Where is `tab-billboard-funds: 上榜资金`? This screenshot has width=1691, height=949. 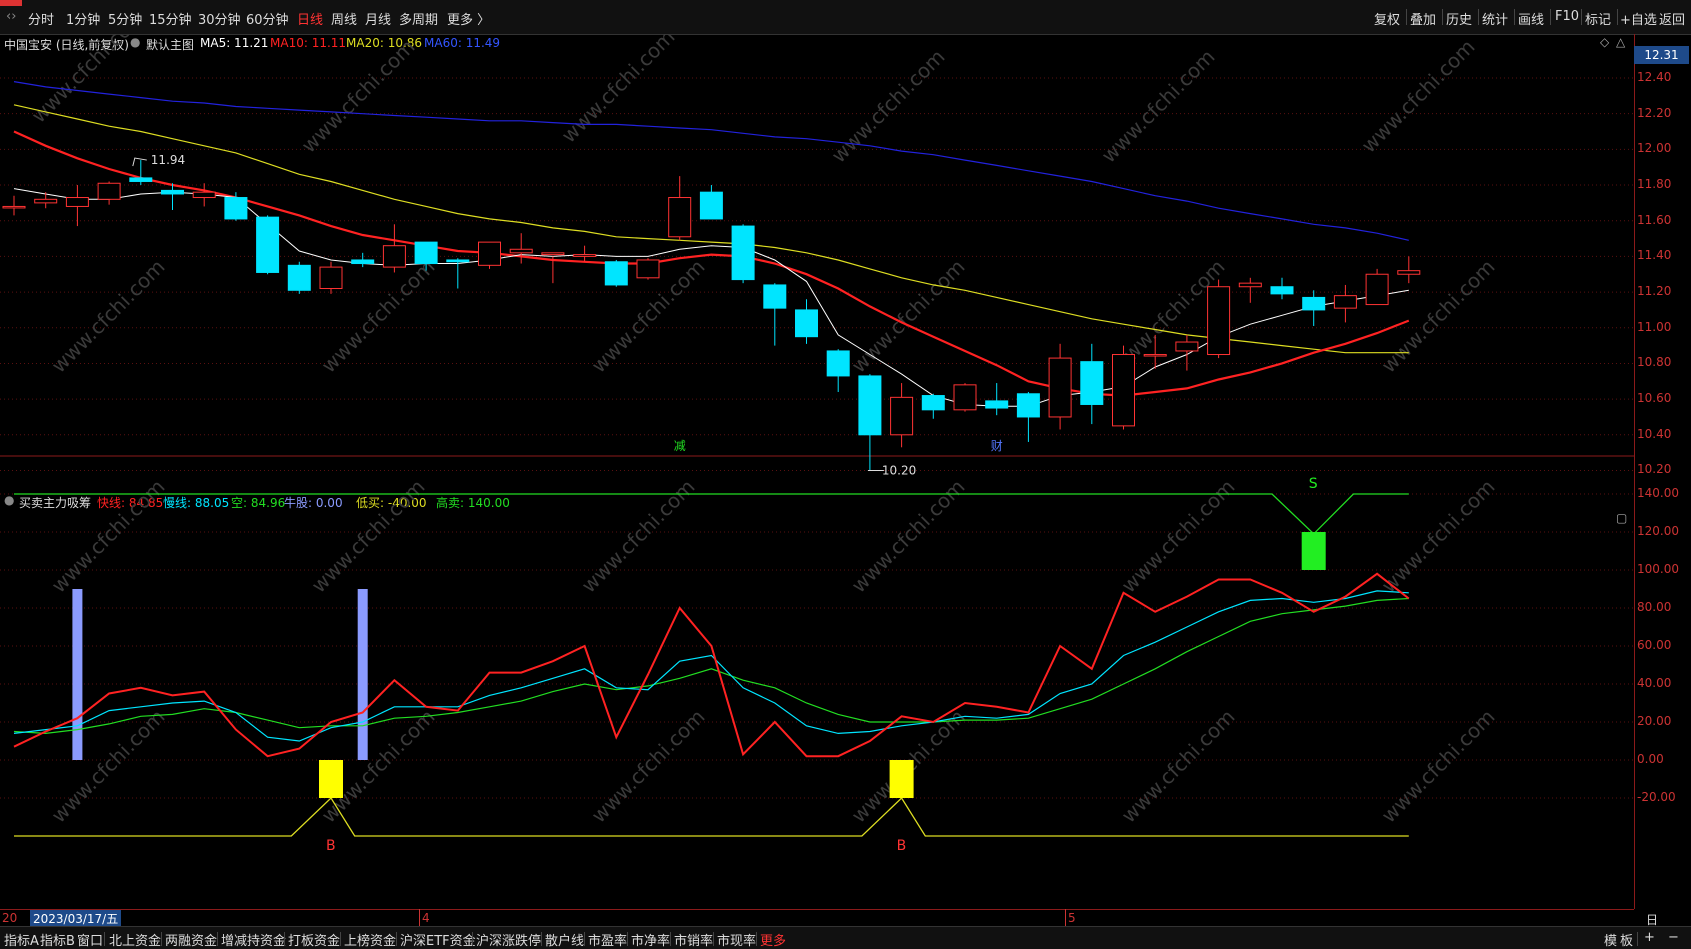
tab-billboard-funds: 上榜资金 is located at coordinates (370, 939).